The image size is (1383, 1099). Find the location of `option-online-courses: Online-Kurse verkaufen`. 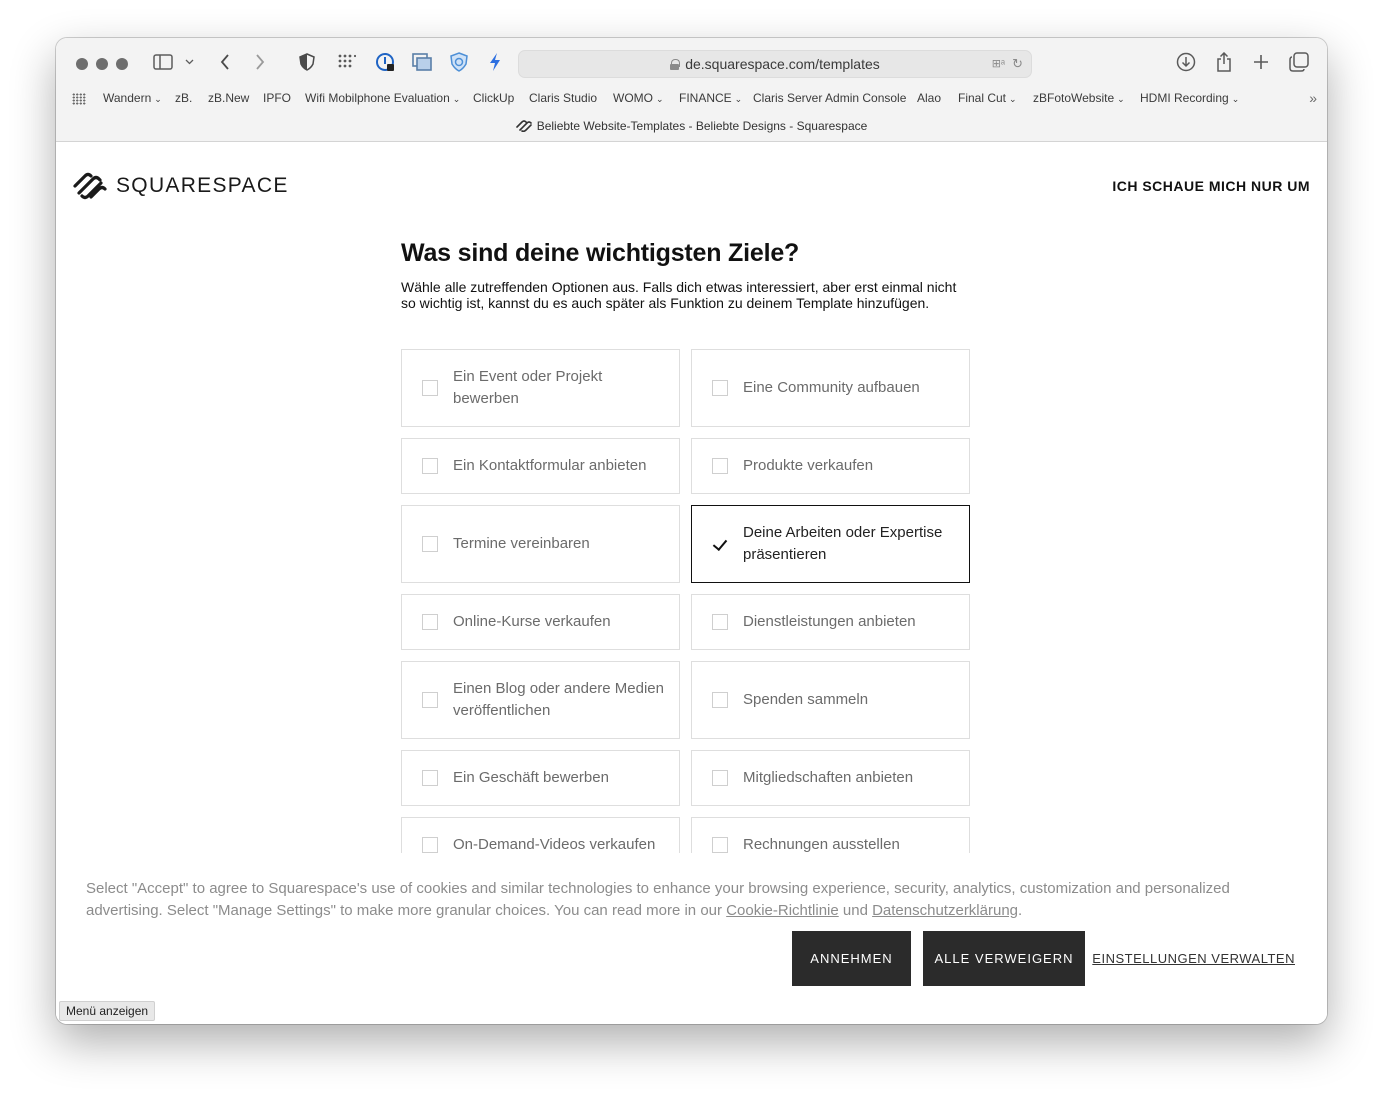

option-online-courses: Online-Kurse verkaufen is located at coordinates (540, 622).